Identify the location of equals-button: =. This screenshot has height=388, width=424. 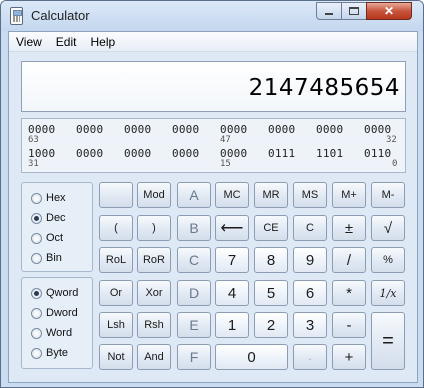
(388, 341).